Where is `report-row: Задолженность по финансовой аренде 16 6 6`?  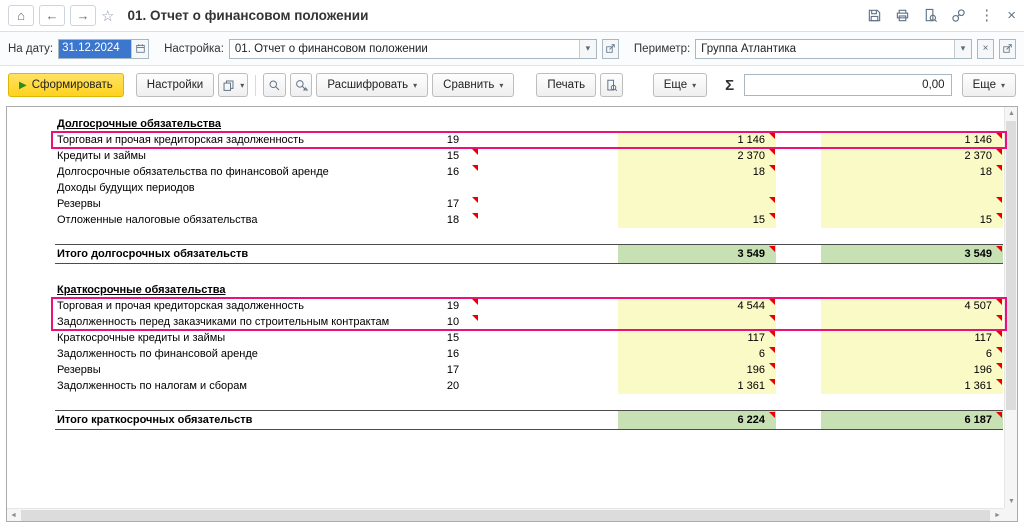
report-row: Задолженность по финансовой аренде 16 6 6 is located at coordinates (529, 354).